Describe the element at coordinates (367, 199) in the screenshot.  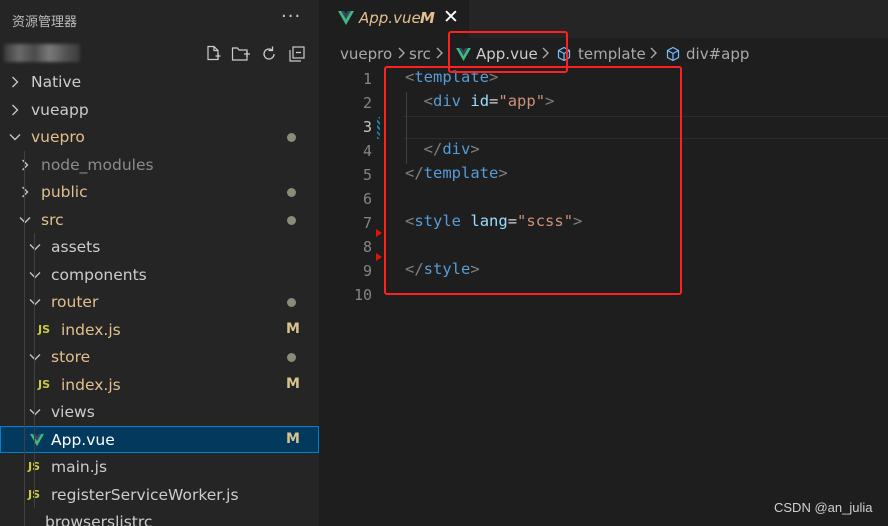
I see `line-number: 6` at that location.